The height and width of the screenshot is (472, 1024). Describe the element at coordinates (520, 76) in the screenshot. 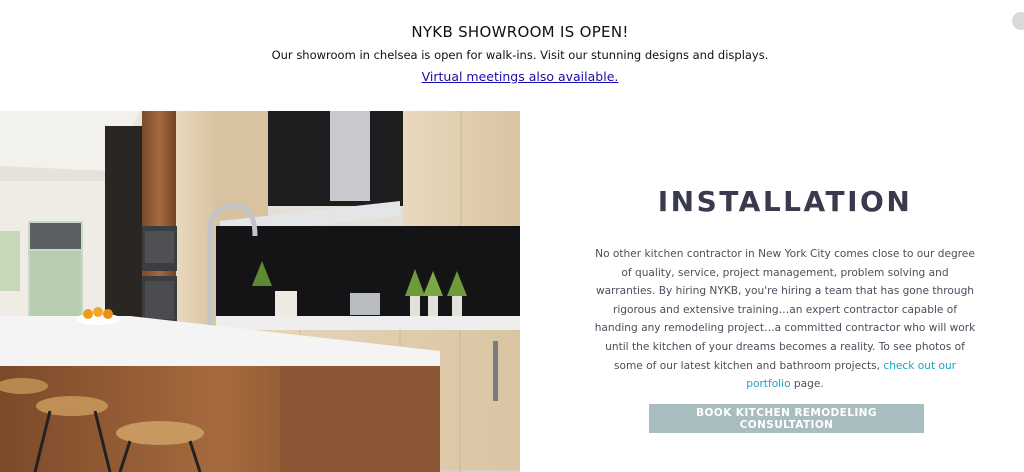

I see `virtual-meetings-link: Virtual meetings also available.` at that location.